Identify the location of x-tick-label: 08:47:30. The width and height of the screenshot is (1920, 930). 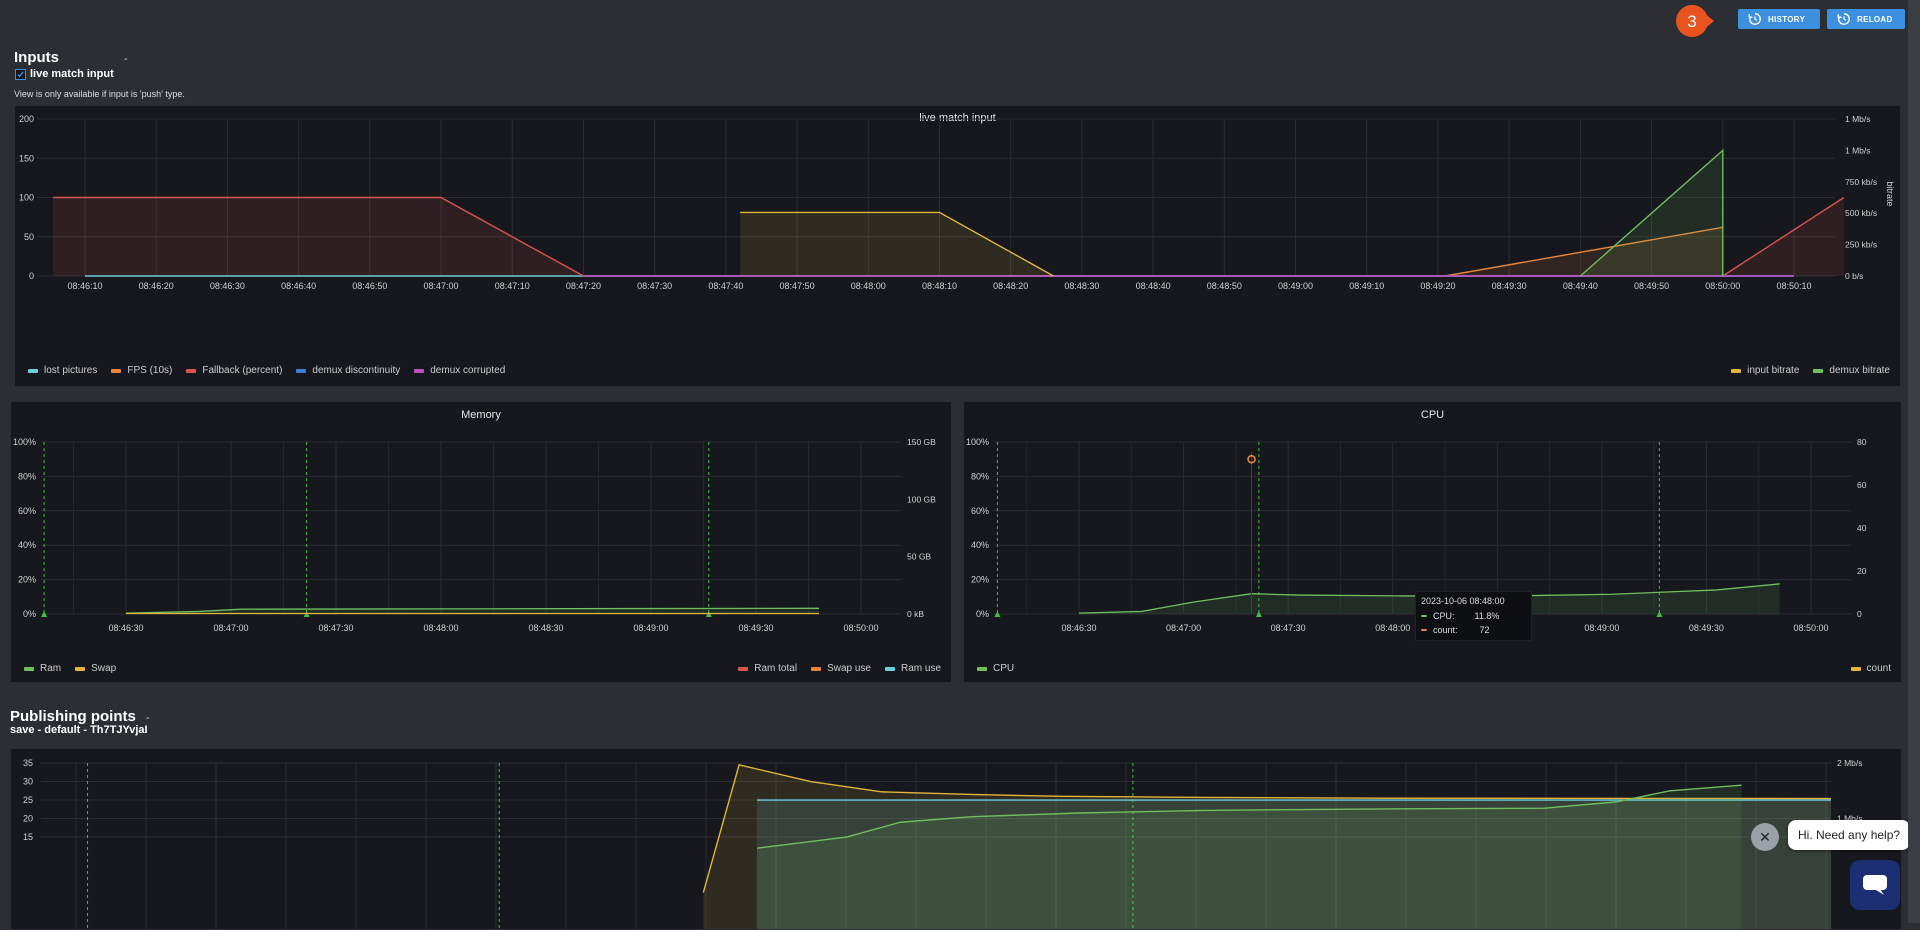
(1288, 628).